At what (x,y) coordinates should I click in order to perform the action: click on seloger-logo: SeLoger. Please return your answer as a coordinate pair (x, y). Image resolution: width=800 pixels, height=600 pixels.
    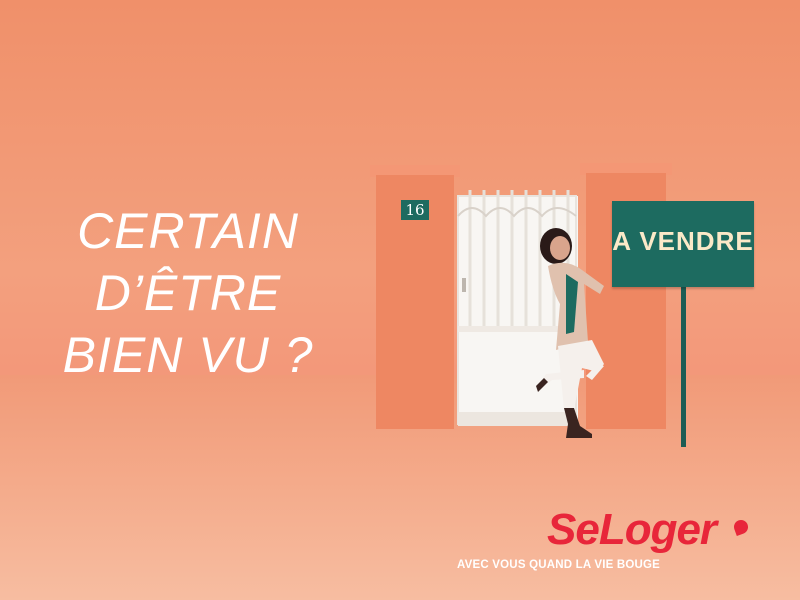
    Looking at the image, I should click on (632, 529).